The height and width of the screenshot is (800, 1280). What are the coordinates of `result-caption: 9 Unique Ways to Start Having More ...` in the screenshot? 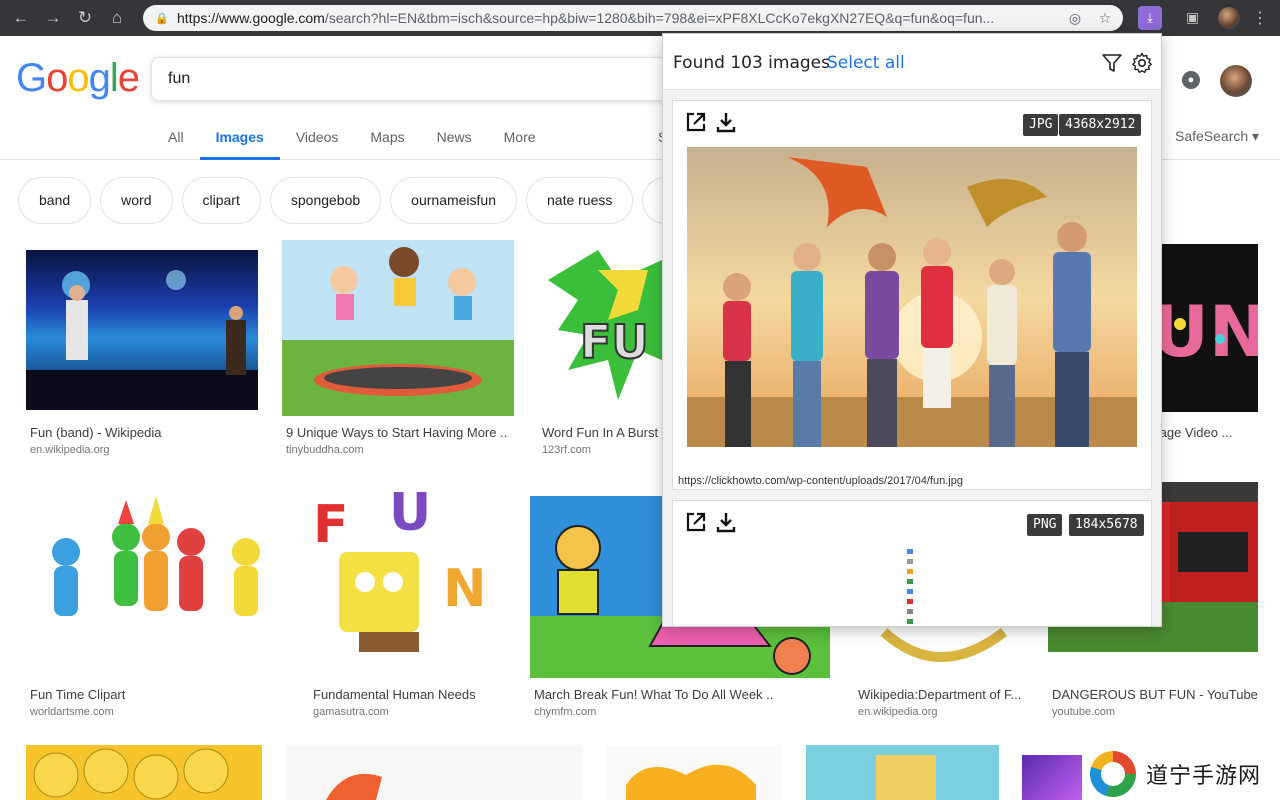 It's located at (397, 432).